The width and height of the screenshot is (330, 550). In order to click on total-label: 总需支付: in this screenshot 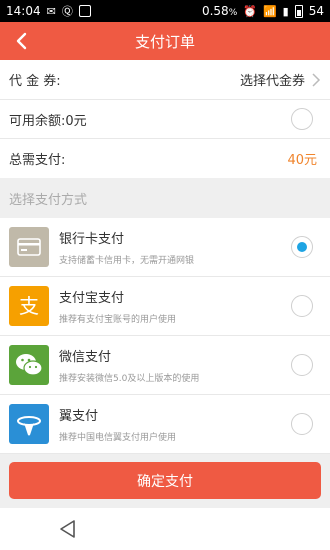, I will do `click(37, 160)`.